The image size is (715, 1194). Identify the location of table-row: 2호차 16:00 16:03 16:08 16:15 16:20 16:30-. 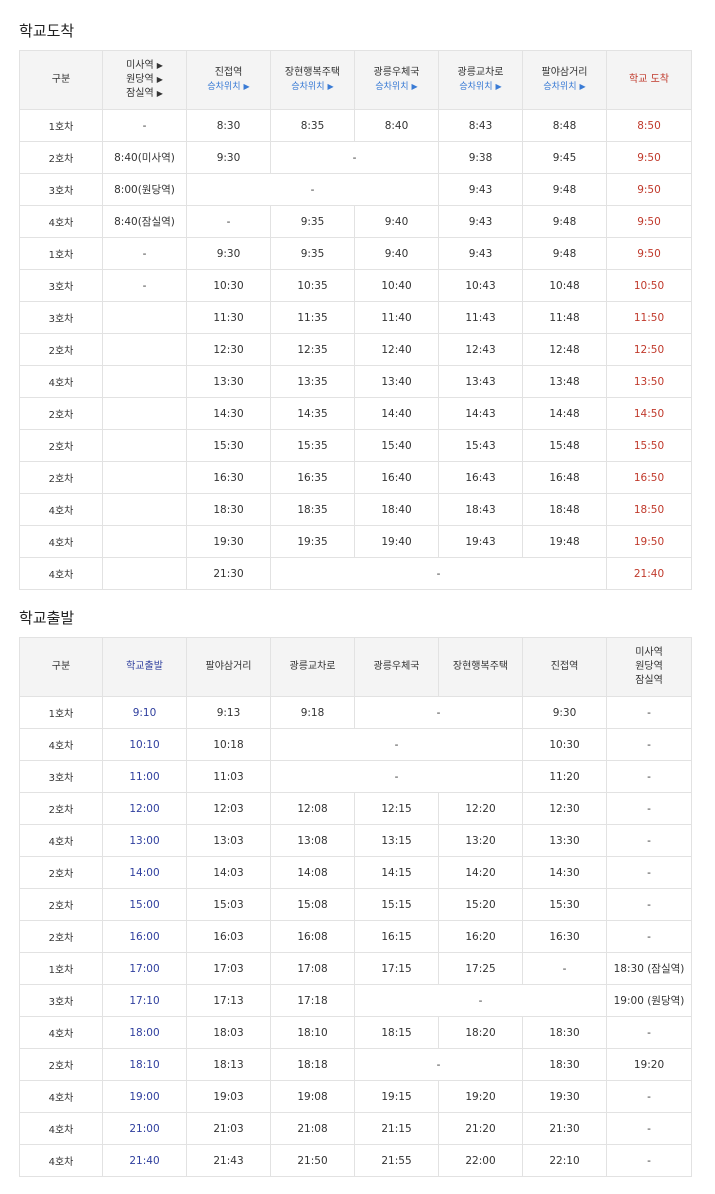
(355, 936).